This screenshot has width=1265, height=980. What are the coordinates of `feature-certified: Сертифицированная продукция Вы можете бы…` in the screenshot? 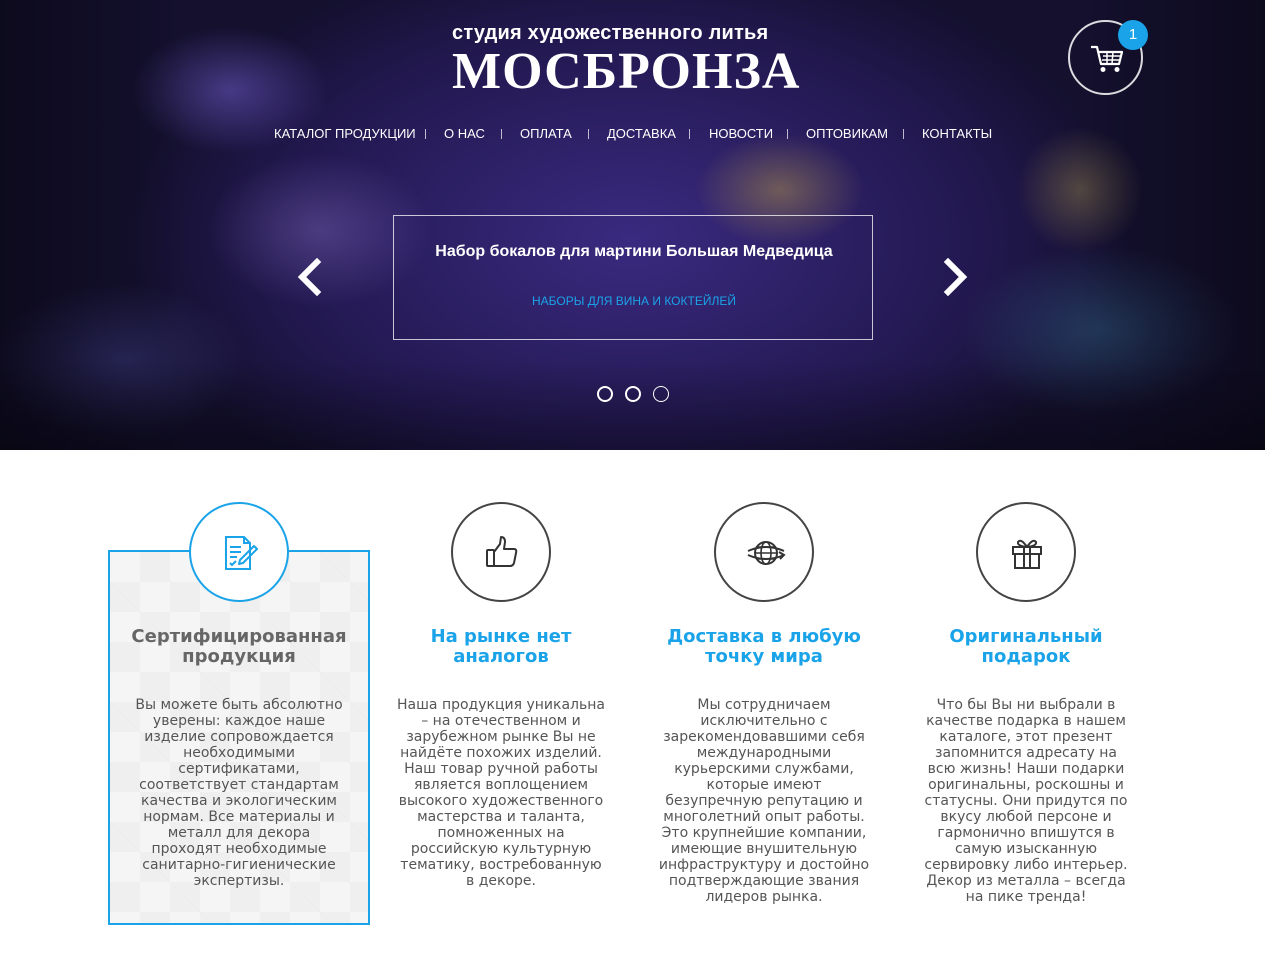 It's located at (239, 714).